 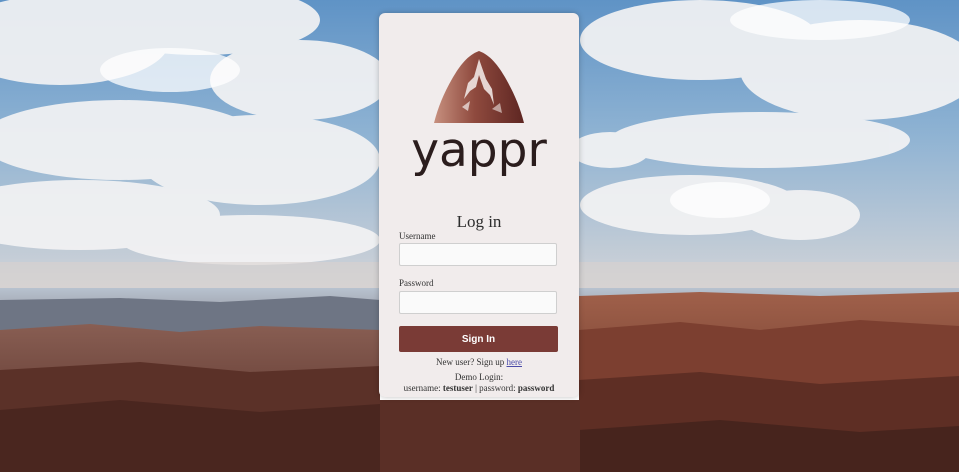 I want to click on password-label: Password, so click(x=416, y=283).